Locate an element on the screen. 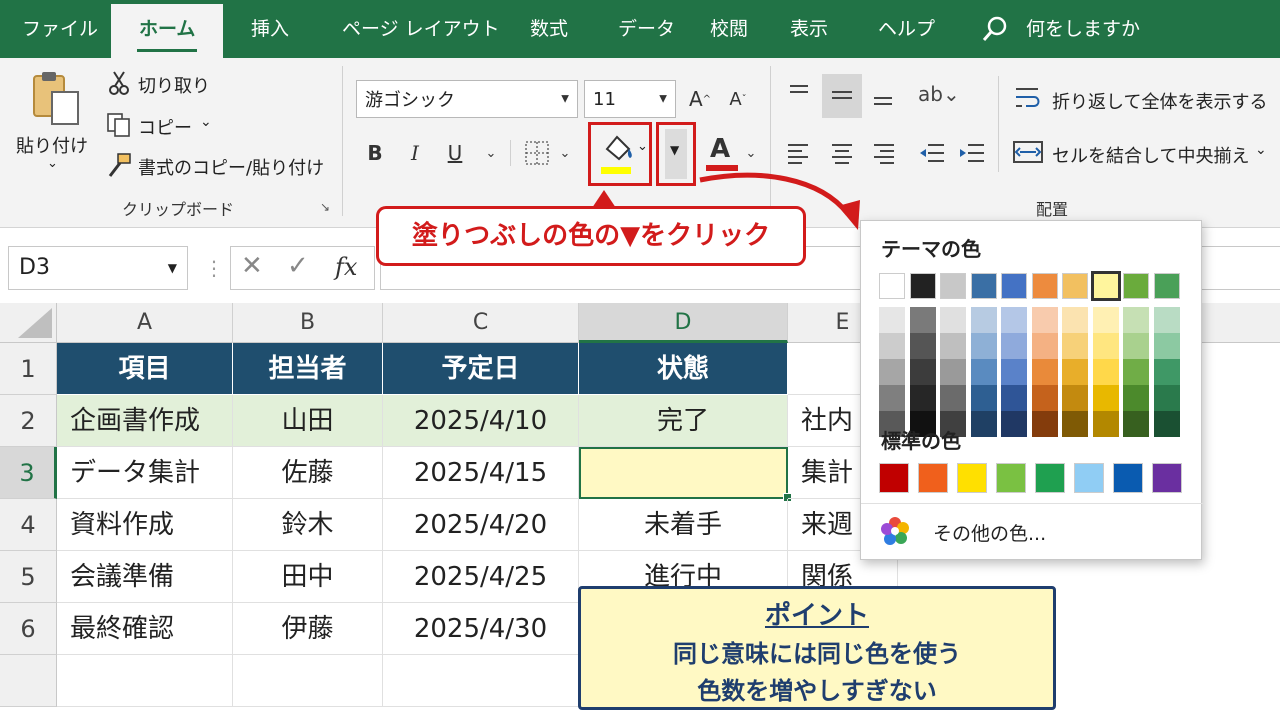 Image resolution: width=1280 pixels, height=720 pixels. paste-button: 貼り付け is located at coordinates (52, 145).